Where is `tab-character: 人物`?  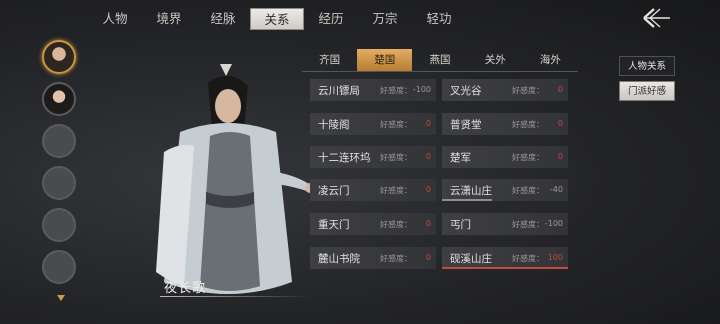
tab-character: 人物 is located at coordinates (115, 19).